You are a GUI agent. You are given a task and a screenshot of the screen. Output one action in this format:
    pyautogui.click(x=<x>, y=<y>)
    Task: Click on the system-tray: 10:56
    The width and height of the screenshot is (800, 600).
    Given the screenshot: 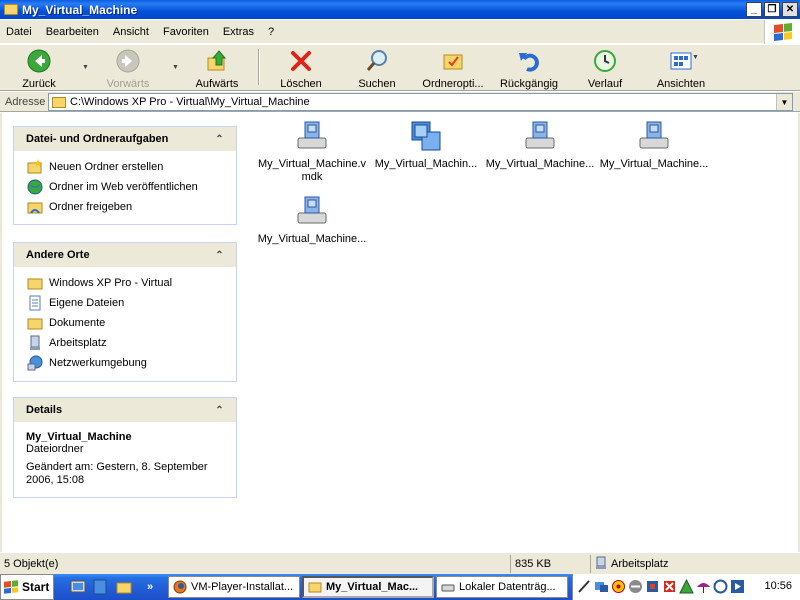 What is the action you would take?
    pyautogui.click(x=686, y=587)
    